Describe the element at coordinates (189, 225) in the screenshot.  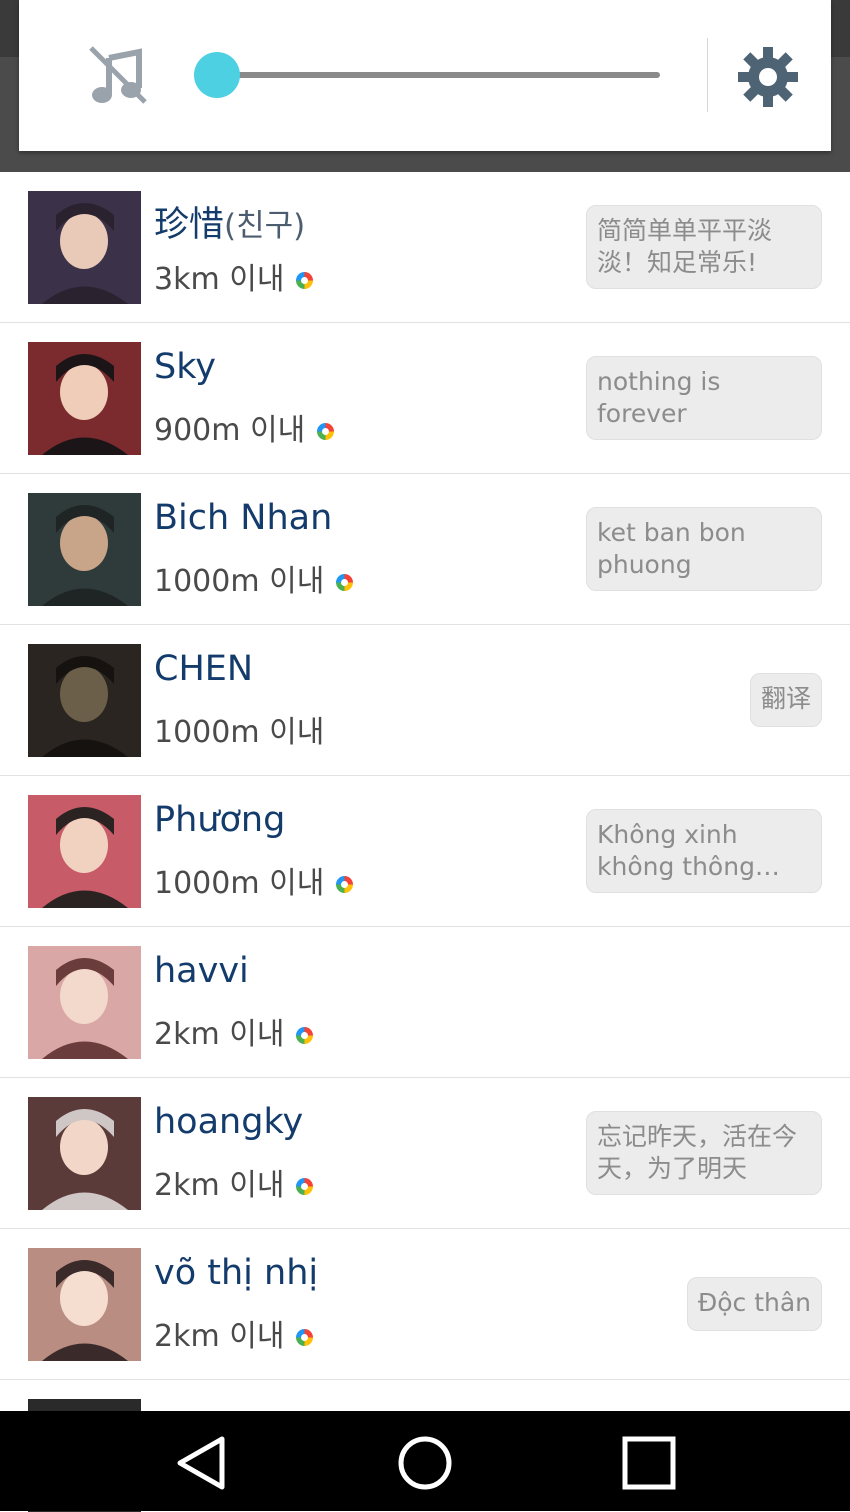
I see `user-name-text: 珍惜` at that location.